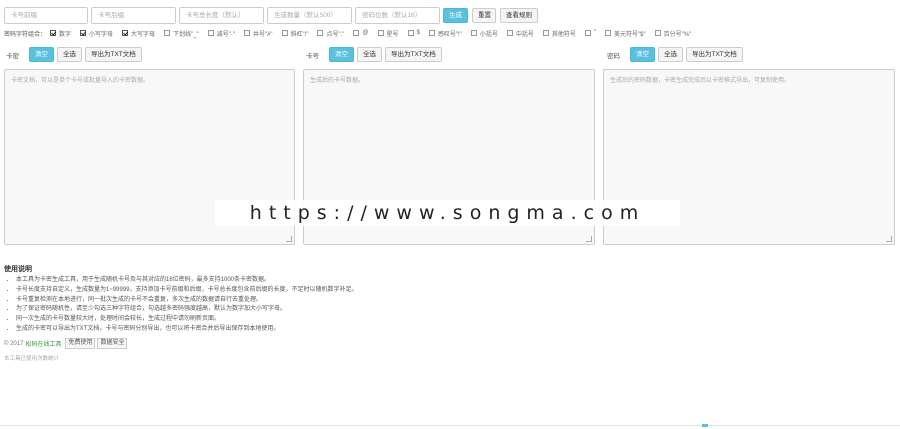 This screenshot has height=429, width=900. I want to click on site-link: 松码在线工具, so click(43, 343).